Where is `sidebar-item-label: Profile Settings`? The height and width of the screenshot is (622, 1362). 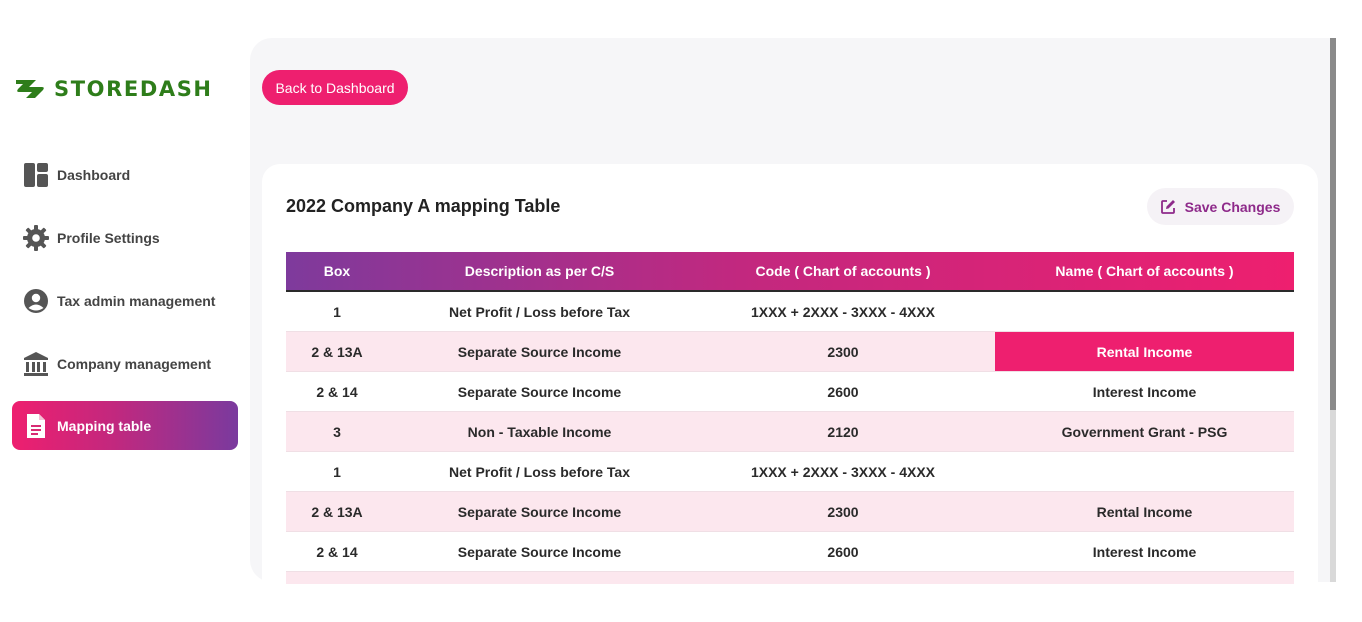 sidebar-item-label: Profile Settings is located at coordinates (108, 237).